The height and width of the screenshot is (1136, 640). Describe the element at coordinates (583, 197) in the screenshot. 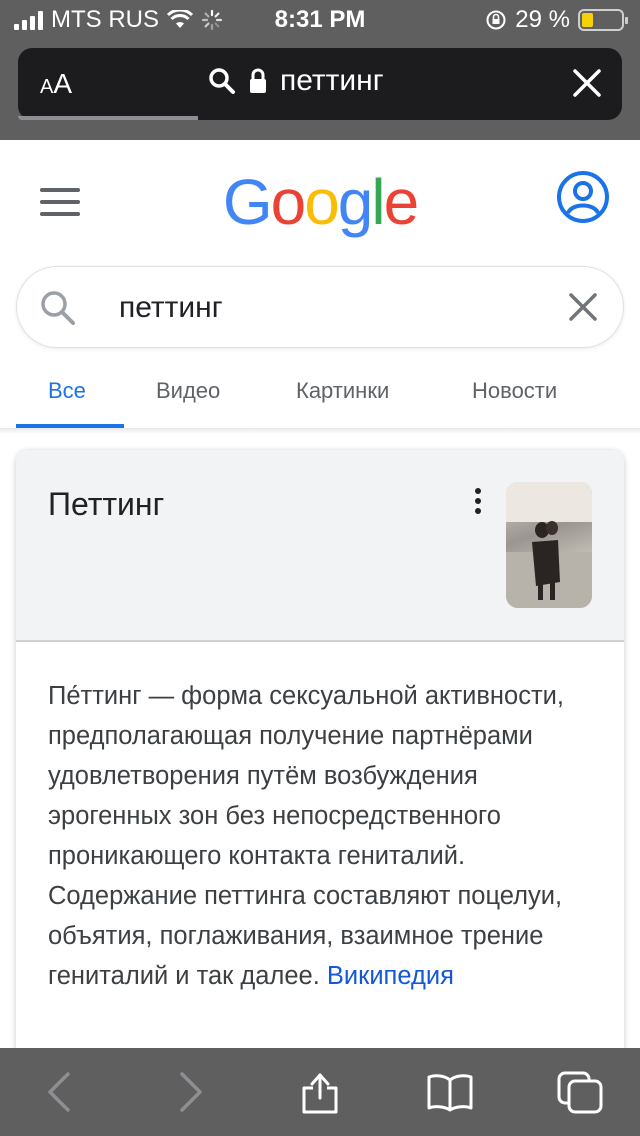

I see `account-icon` at that location.